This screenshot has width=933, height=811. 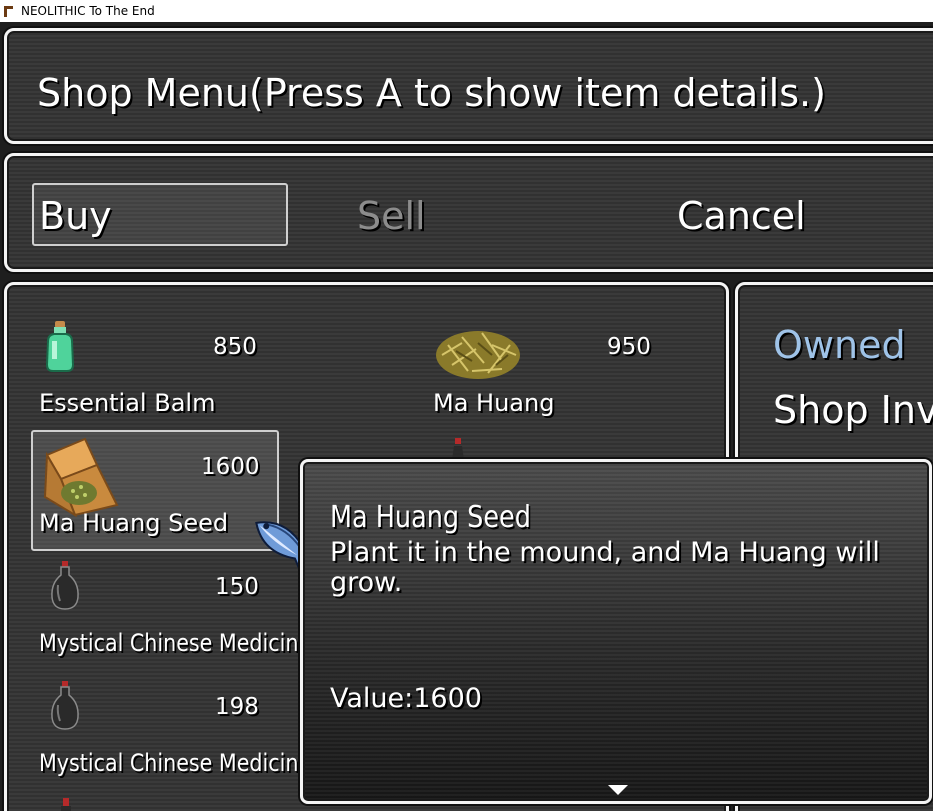 I want to click on scroll-down-arrow-icon, so click(x=618, y=790).